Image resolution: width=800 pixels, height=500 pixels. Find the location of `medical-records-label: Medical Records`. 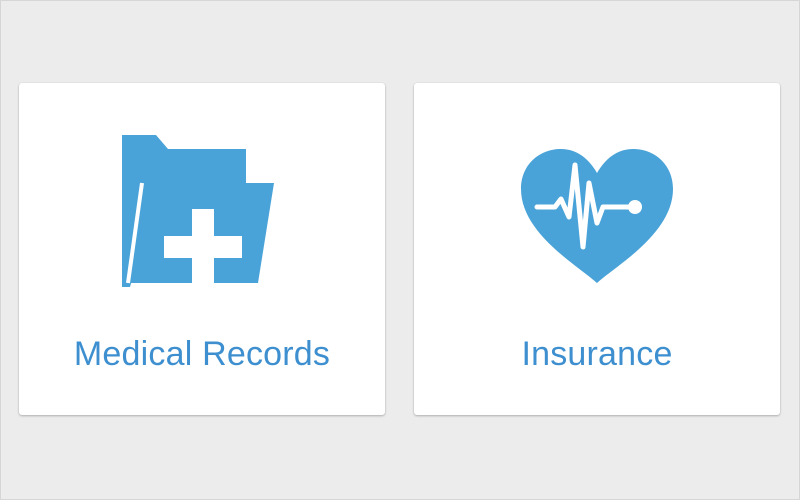

medical-records-label: Medical Records is located at coordinates (202, 354).